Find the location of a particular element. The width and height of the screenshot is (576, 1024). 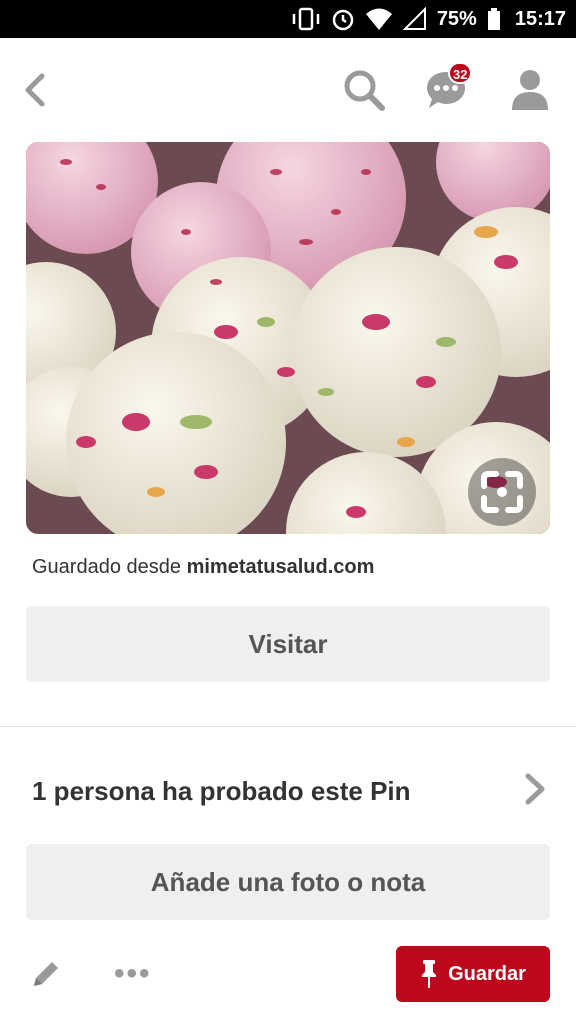

saved-from-prefix: Guardado desde is located at coordinates (107, 567).